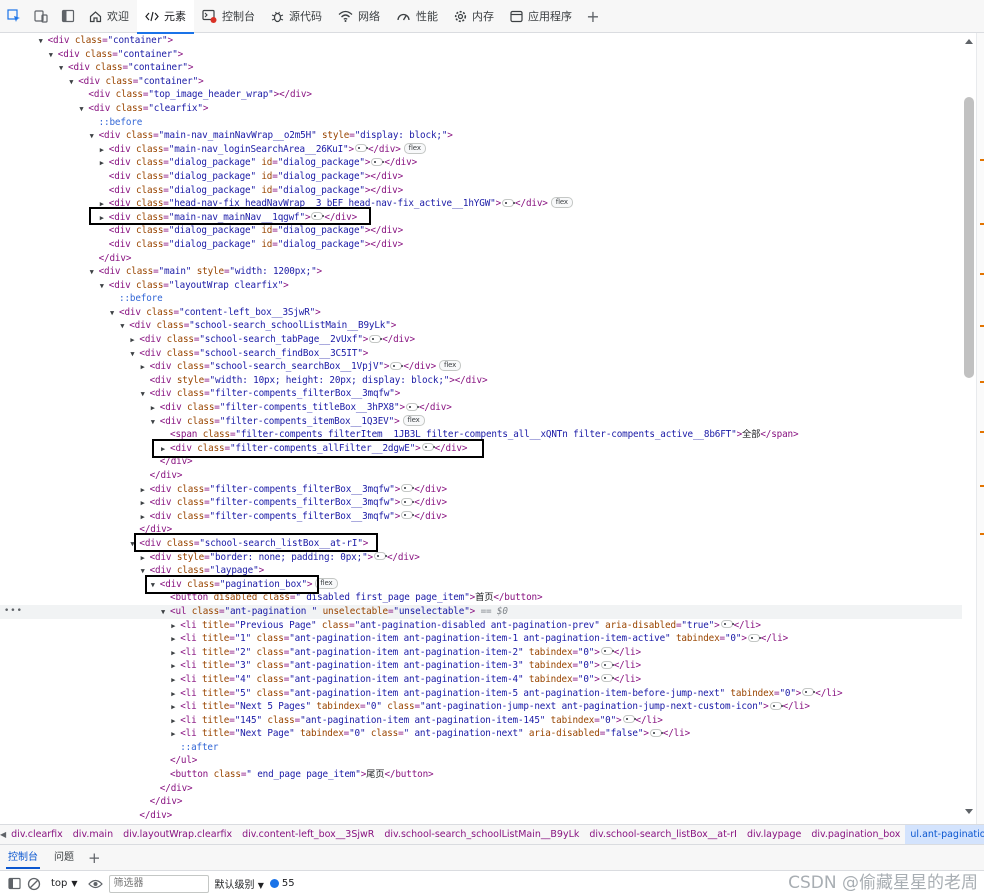 The width and height of the screenshot is (984, 896). I want to click on drawer-tab-issues: 问题, so click(64, 858).